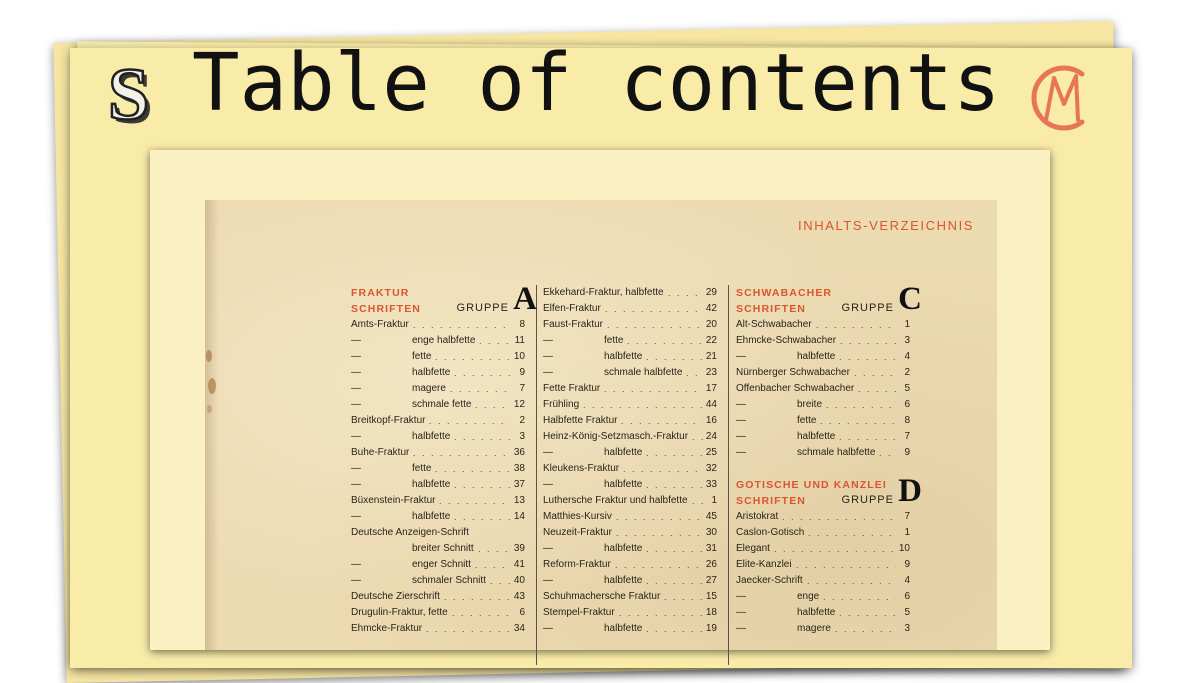  Describe the element at coordinates (388, 420) in the screenshot. I see `entry-name: Breitkopf-Fraktur` at that location.